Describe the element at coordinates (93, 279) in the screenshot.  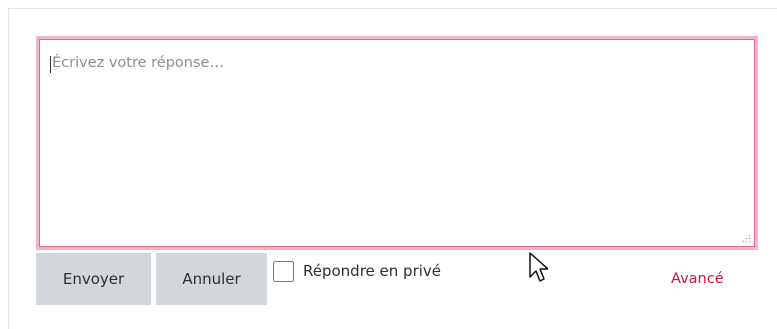
I see `send-button: Envoyer` at that location.